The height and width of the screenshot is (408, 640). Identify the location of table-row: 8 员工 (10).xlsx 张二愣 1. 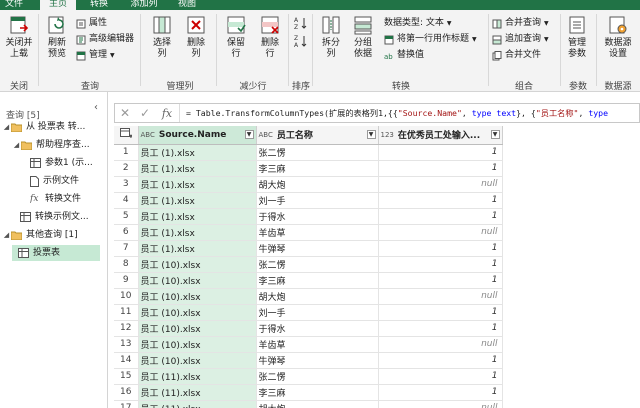
(308, 264).